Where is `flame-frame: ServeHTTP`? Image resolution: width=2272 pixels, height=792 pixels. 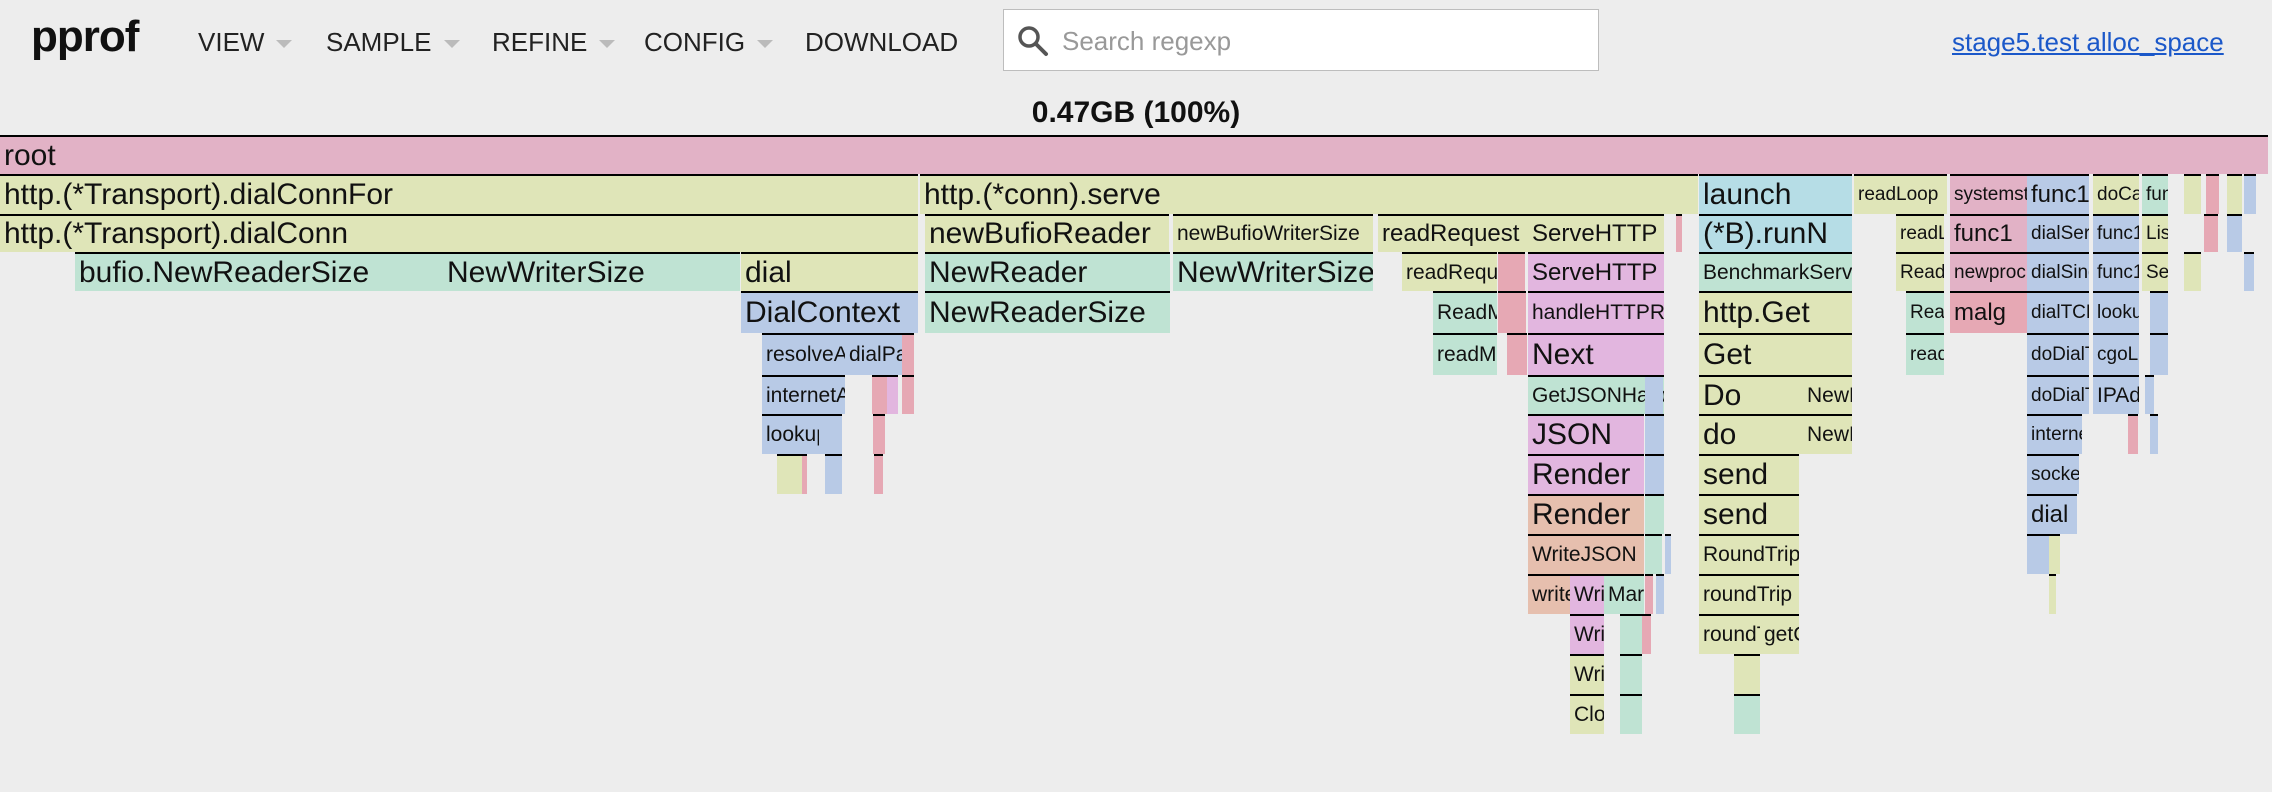 flame-frame: ServeHTTP is located at coordinates (1596, 233).